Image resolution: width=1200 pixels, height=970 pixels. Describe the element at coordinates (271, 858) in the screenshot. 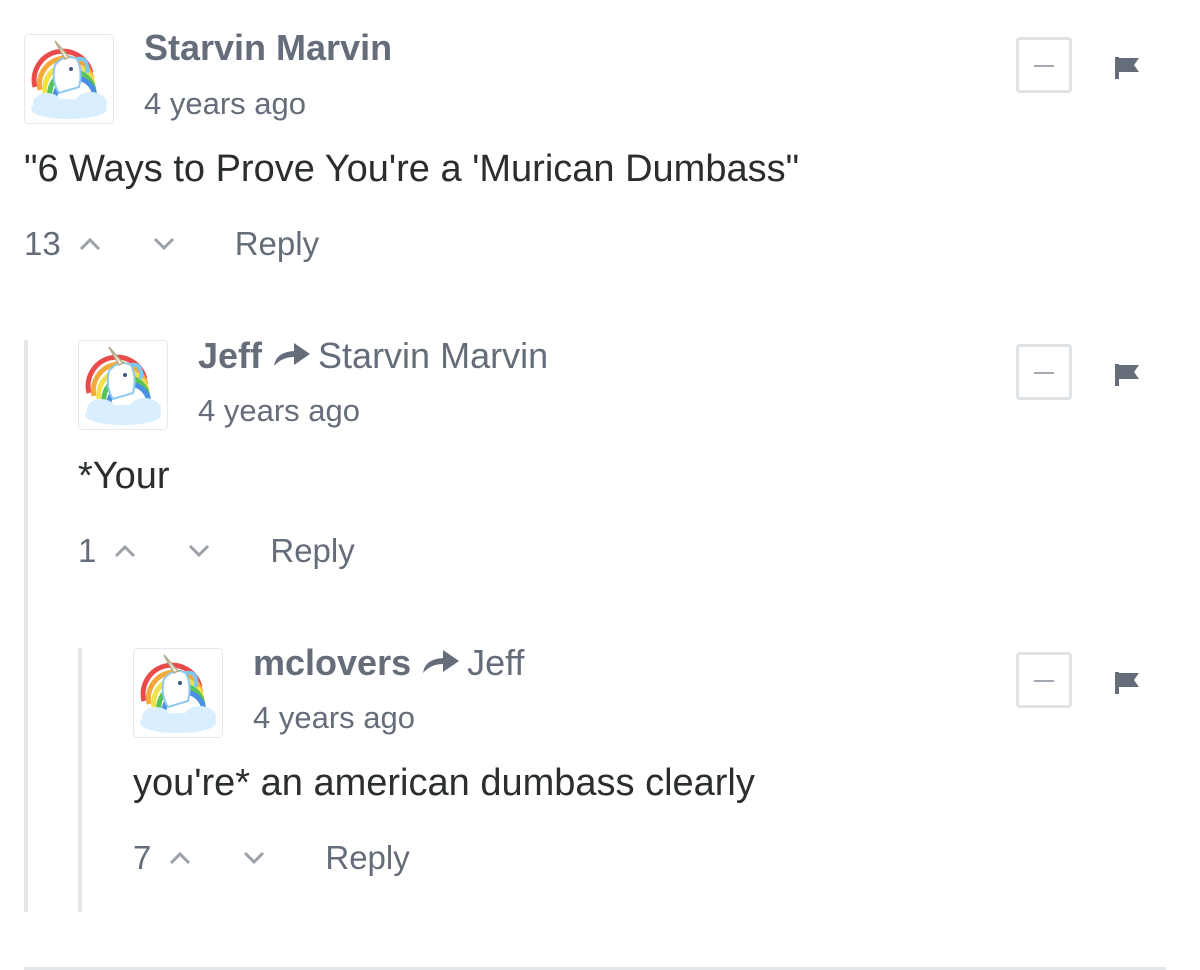

I see `comment-actions: 7 Reply` at that location.